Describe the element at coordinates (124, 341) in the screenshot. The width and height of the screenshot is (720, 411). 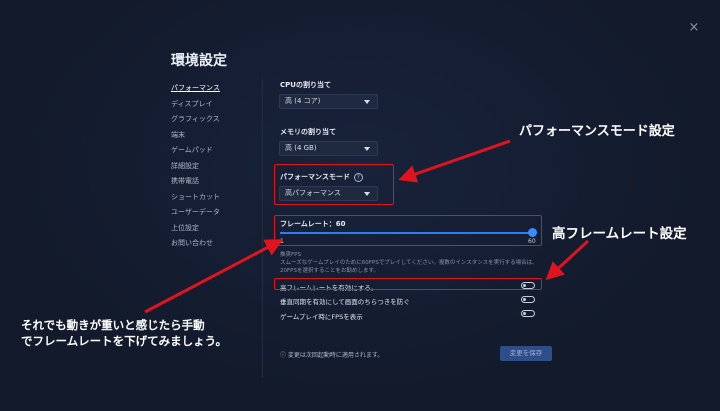
I see `hint-line-2: でフレームレートを下げてみましょう。` at that location.